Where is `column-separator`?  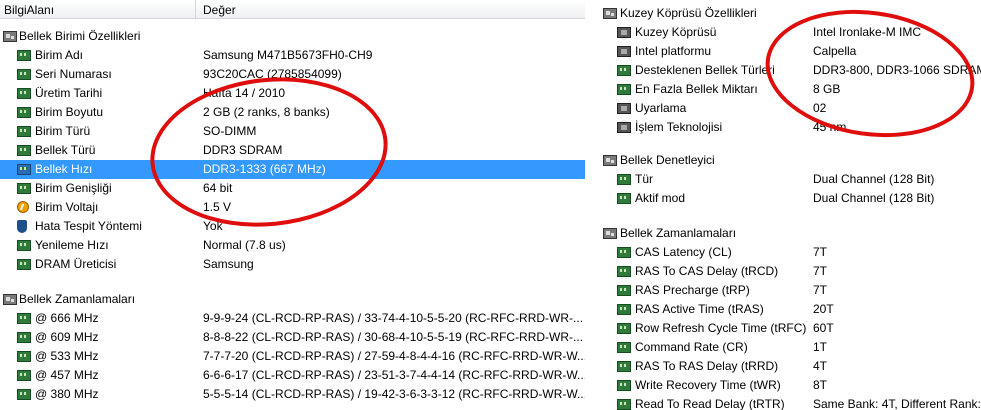 column-separator is located at coordinates (195, 9).